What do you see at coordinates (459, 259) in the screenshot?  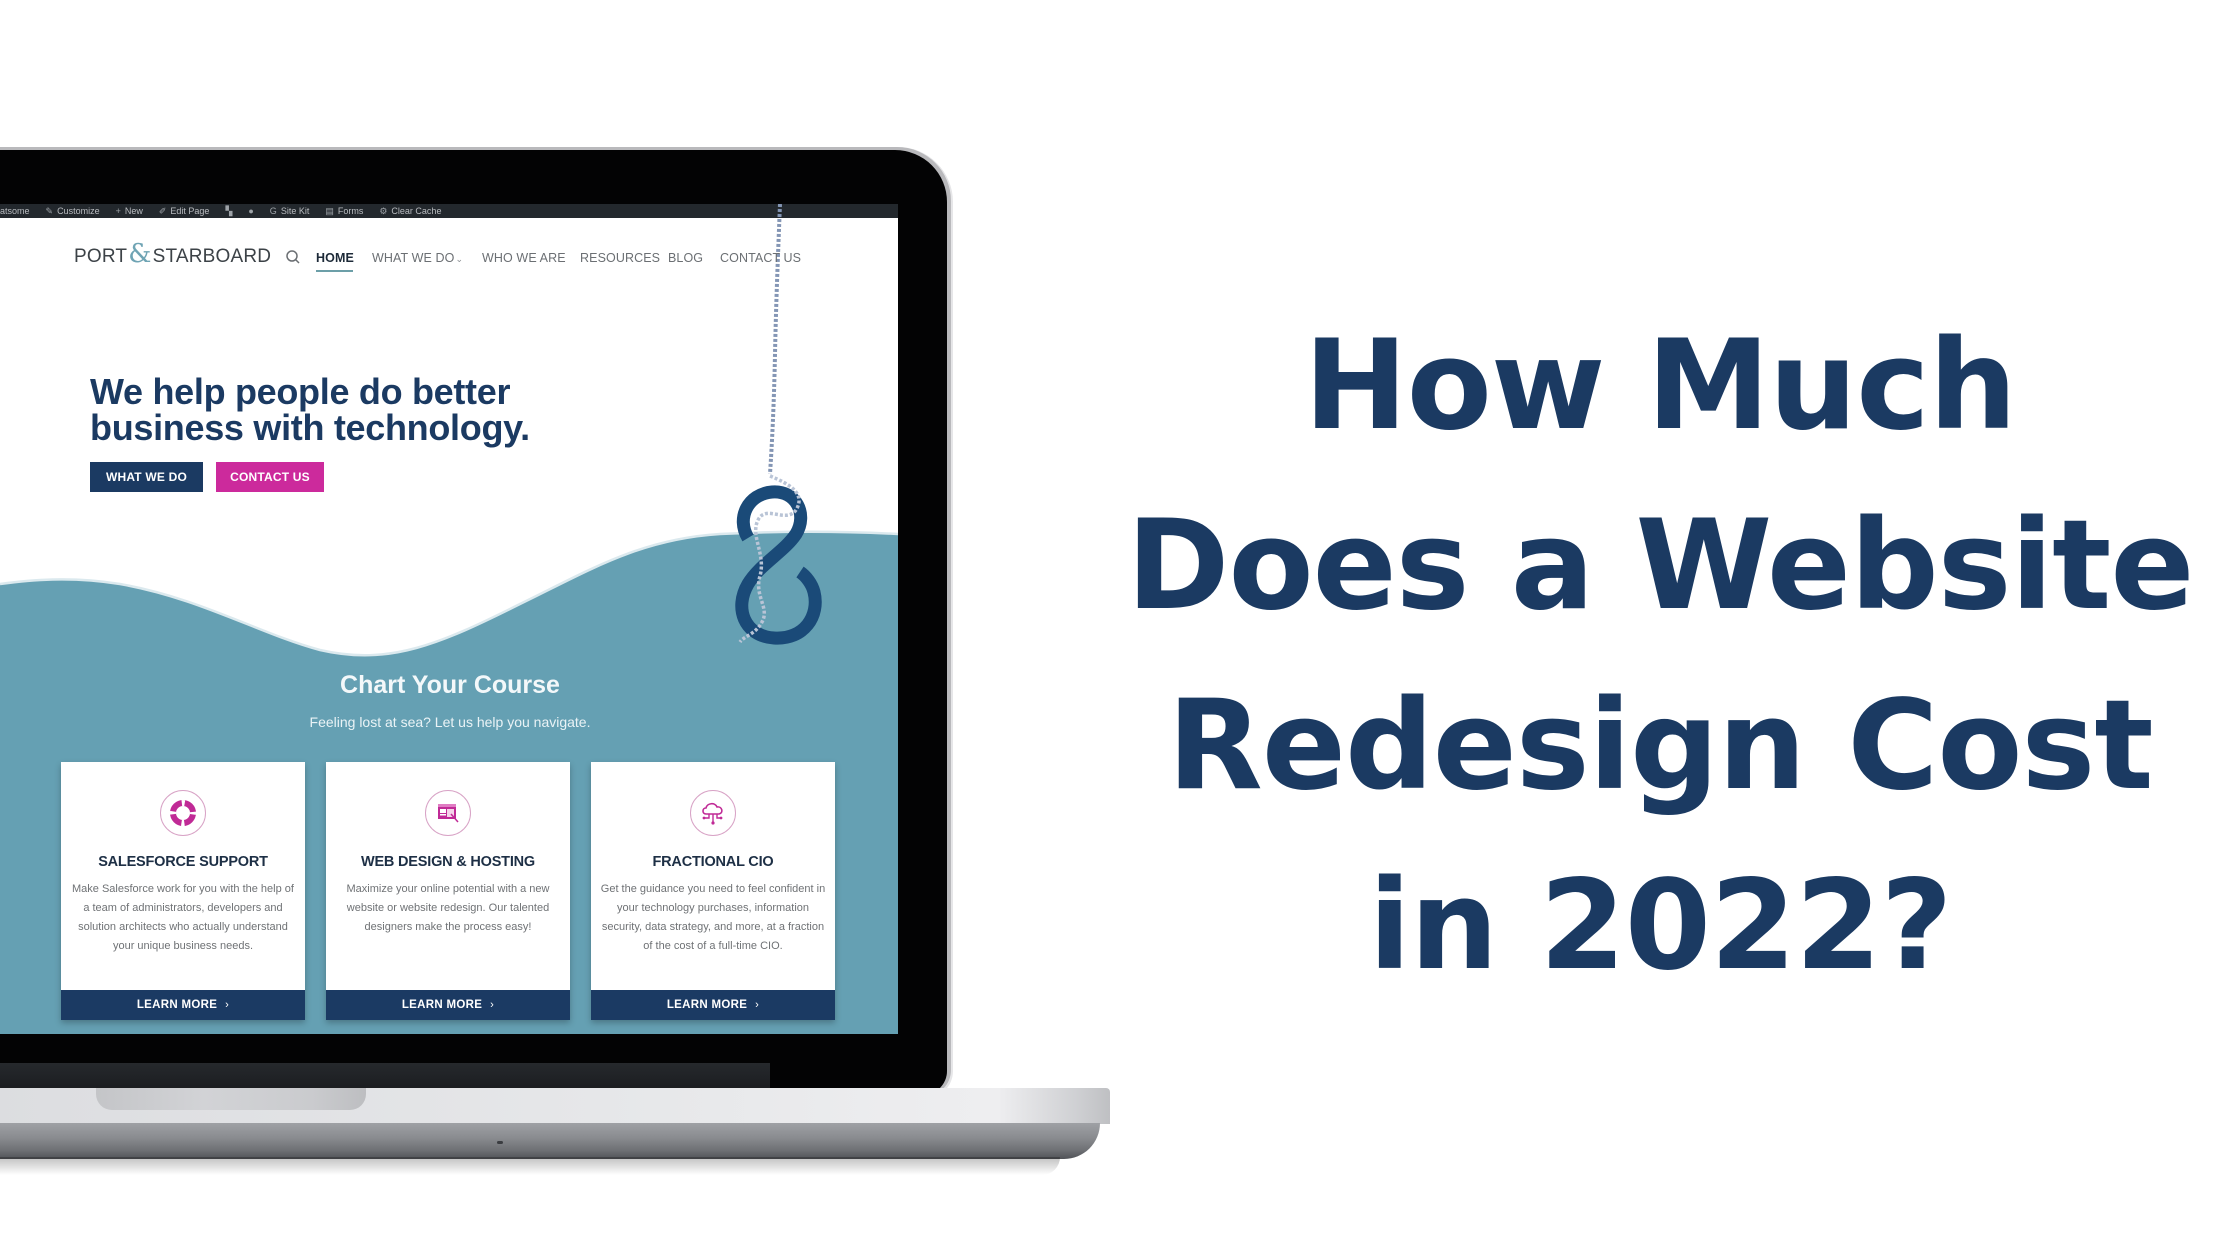 I see `chevron-down-icon: ⌄` at bounding box center [459, 259].